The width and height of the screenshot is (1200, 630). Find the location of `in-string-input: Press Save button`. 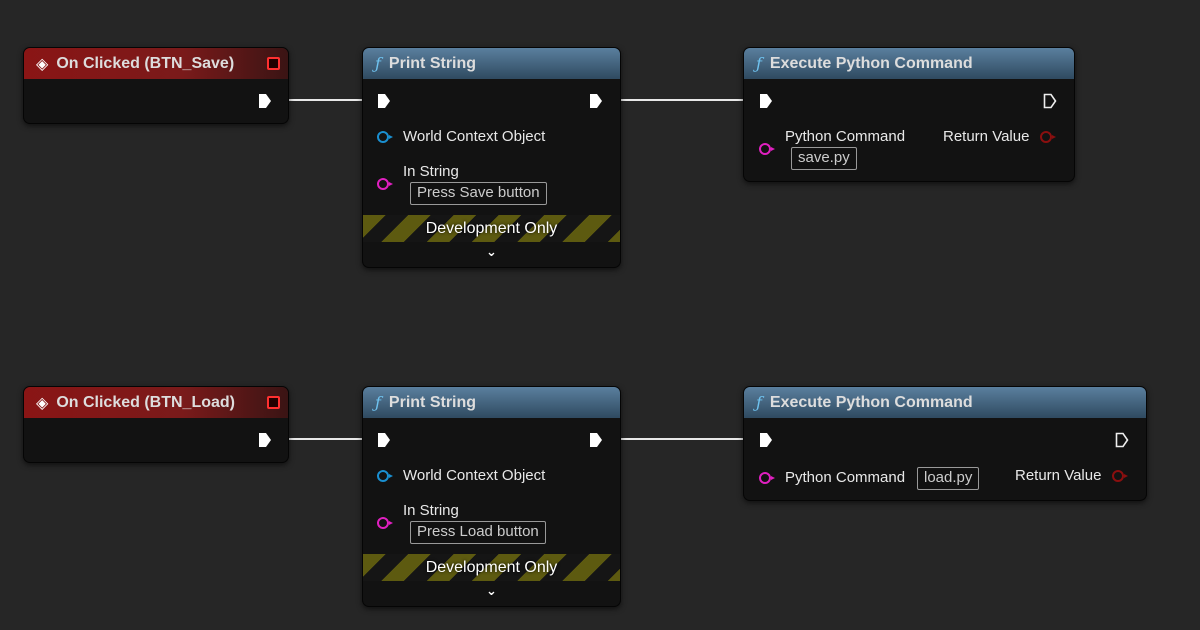

in-string-input: Press Save button is located at coordinates (478, 193).